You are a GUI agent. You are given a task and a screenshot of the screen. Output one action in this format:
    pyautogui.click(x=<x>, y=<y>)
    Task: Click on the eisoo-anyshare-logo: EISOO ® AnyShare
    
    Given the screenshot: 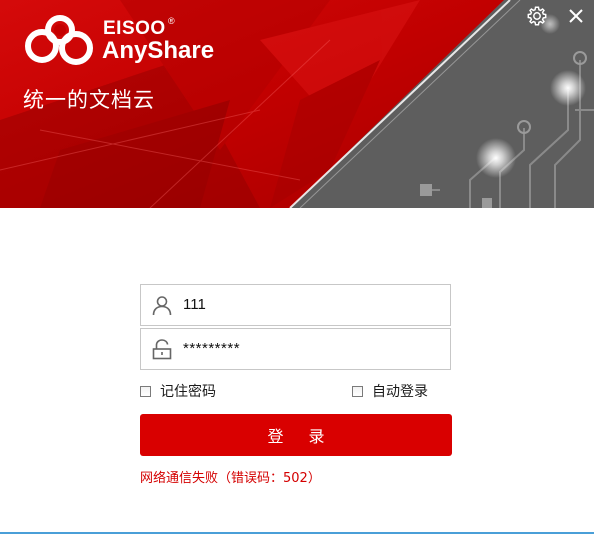 What is the action you would take?
    pyautogui.click(x=122, y=42)
    